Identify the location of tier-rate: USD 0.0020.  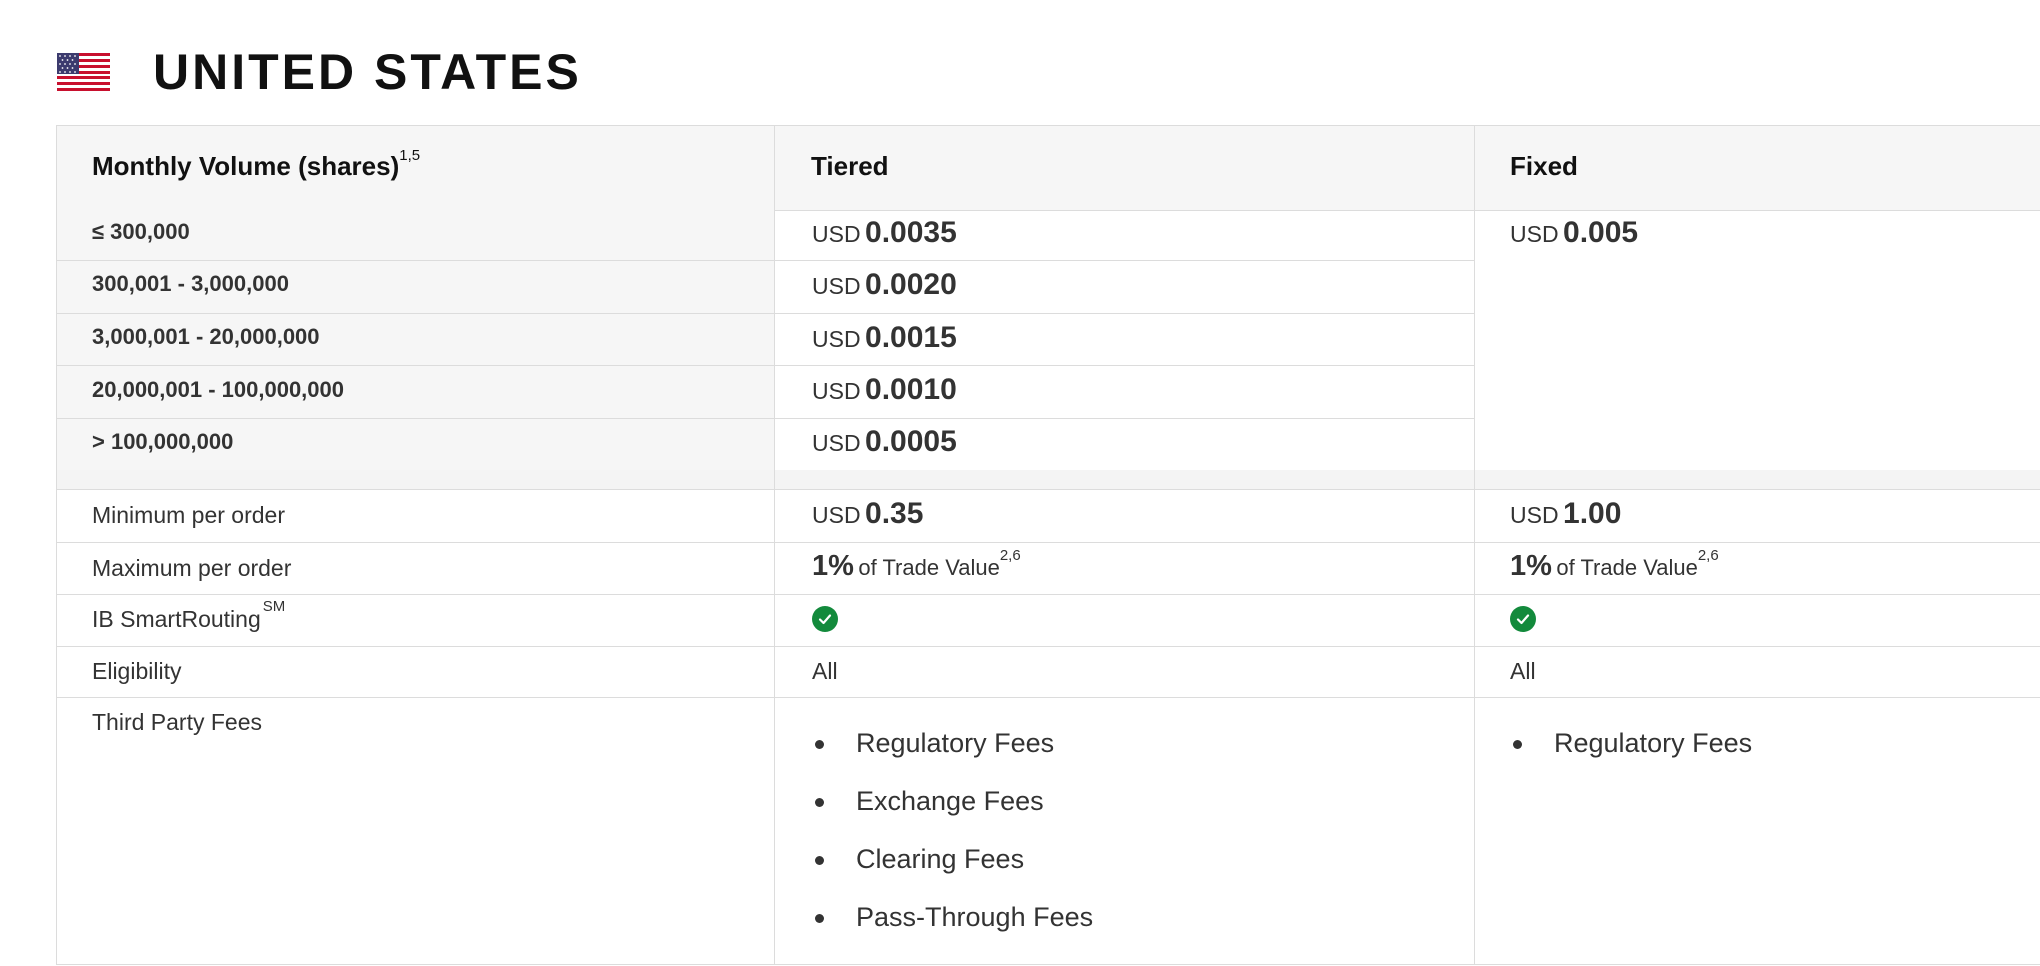
(884, 287).